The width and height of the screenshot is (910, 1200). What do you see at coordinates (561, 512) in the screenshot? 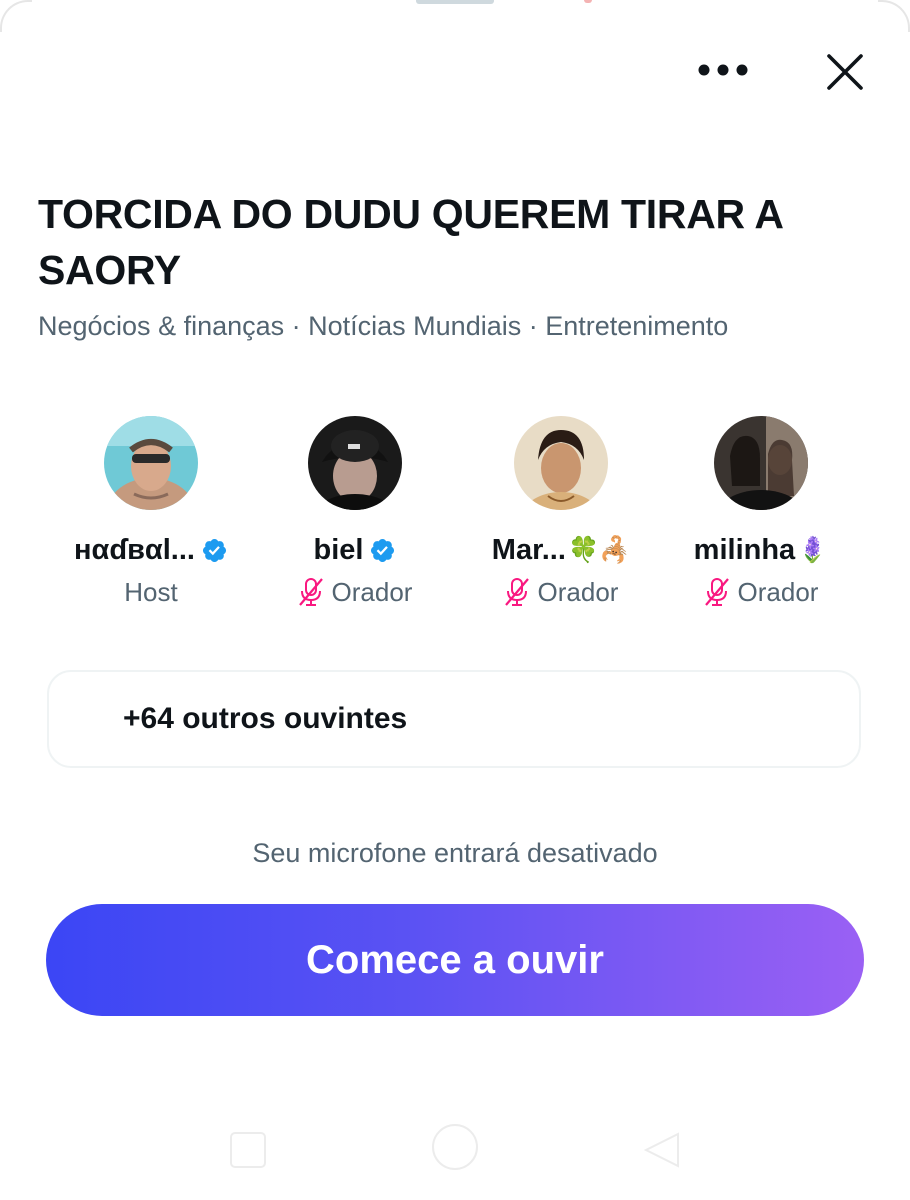
I see `speaker-item: Mar... 🍀🦂 Orador` at bounding box center [561, 512].